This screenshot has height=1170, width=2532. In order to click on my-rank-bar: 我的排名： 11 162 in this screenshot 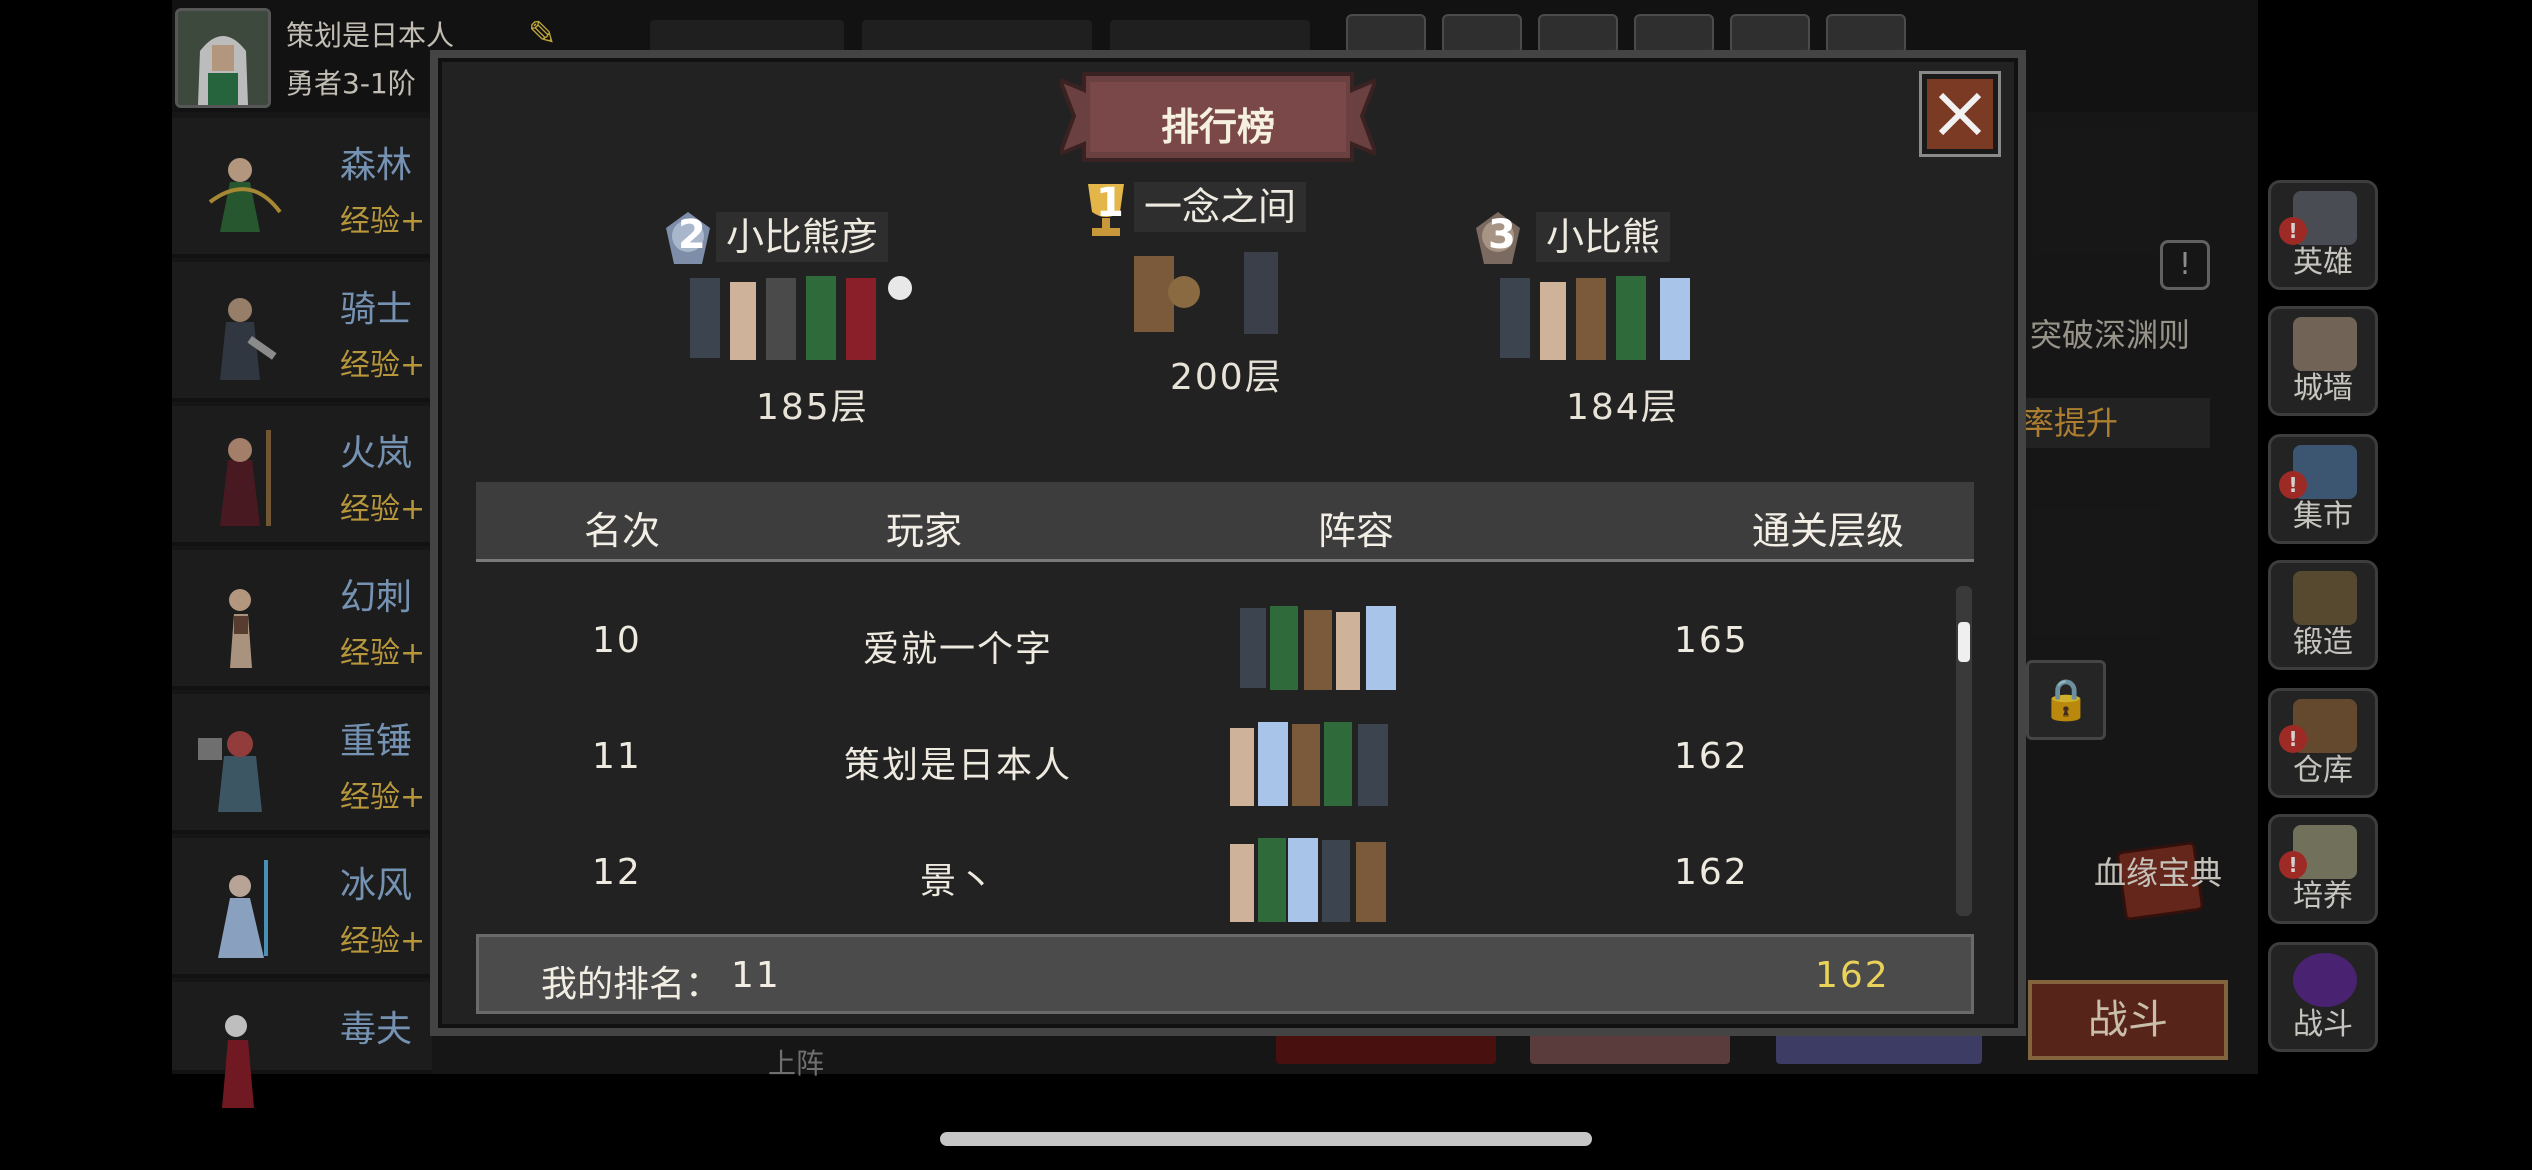, I will do `click(1225, 974)`.